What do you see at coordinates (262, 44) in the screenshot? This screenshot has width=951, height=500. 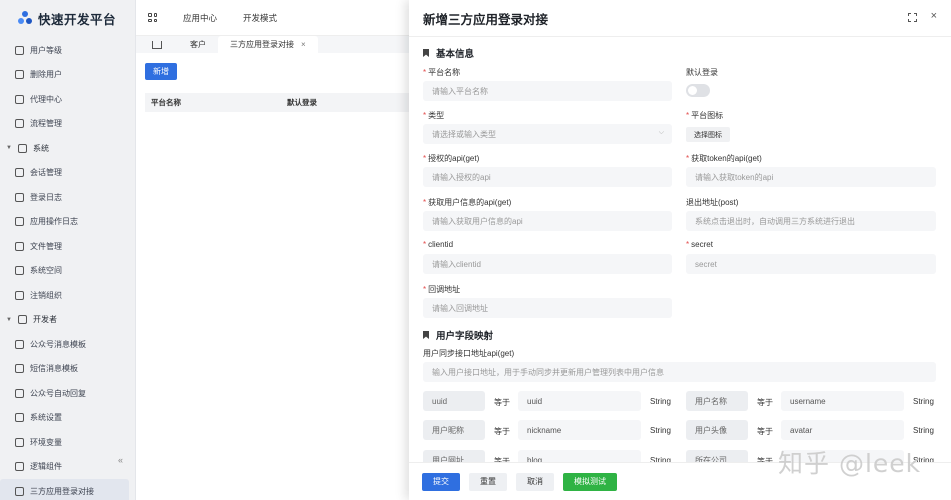 I see `tab-label: 三方应用登录对接` at bounding box center [262, 44].